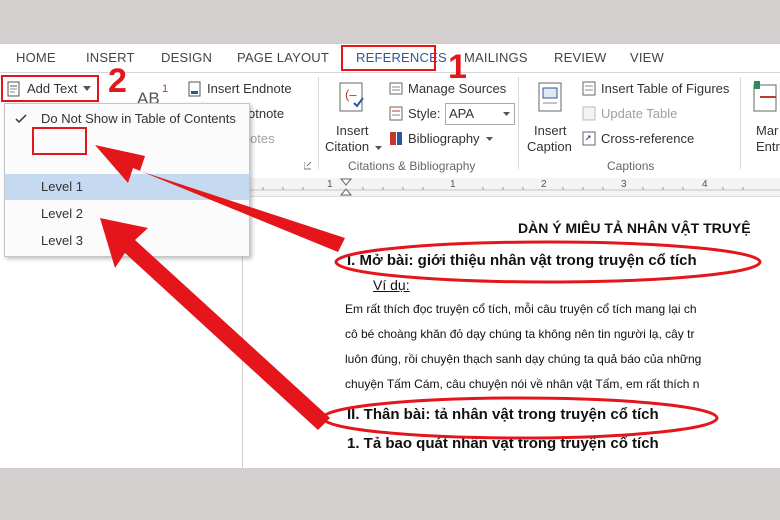  Describe the element at coordinates (424, 113) in the screenshot. I see `style-label: Style:` at that location.